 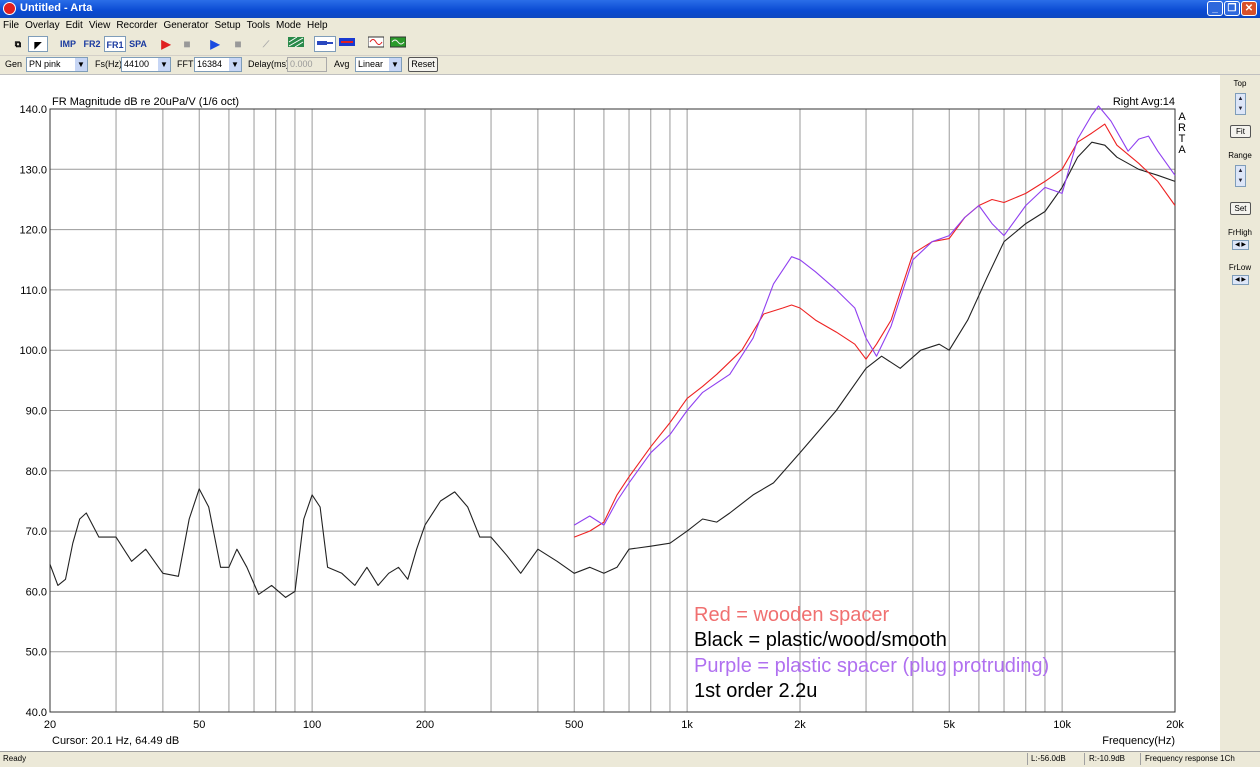 What do you see at coordinates (1107, 758) in the screenshot?
I see `status-right-level: R:-10.9dB` at bounding box center [1107, 758].